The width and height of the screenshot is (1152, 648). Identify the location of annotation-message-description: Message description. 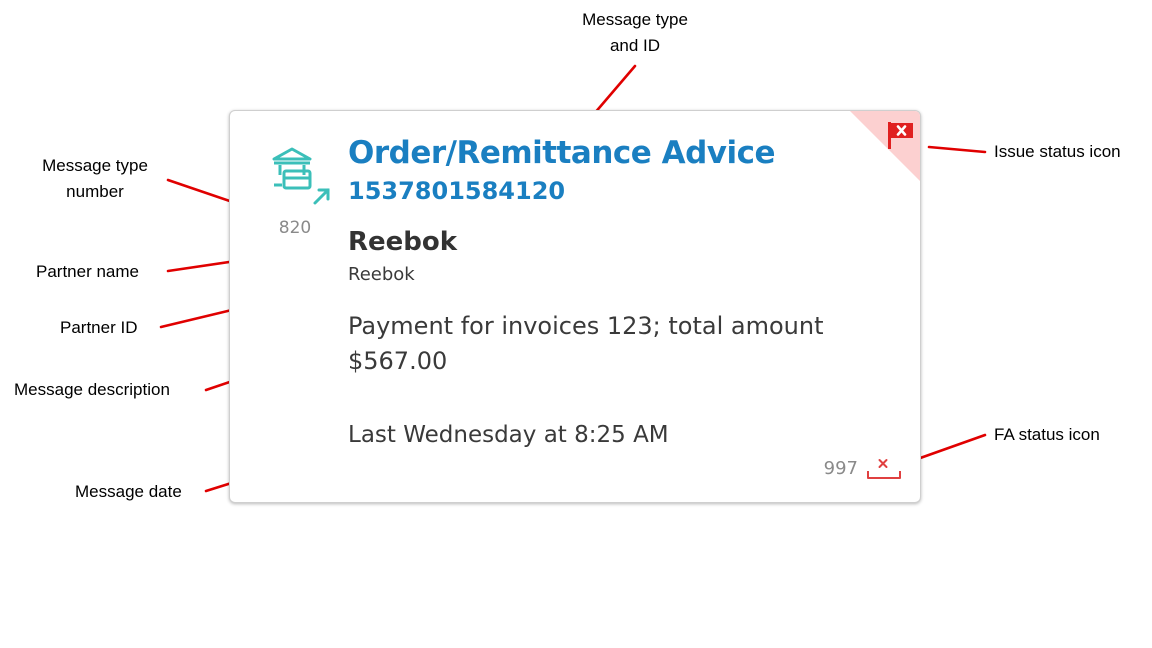
(92, 389).